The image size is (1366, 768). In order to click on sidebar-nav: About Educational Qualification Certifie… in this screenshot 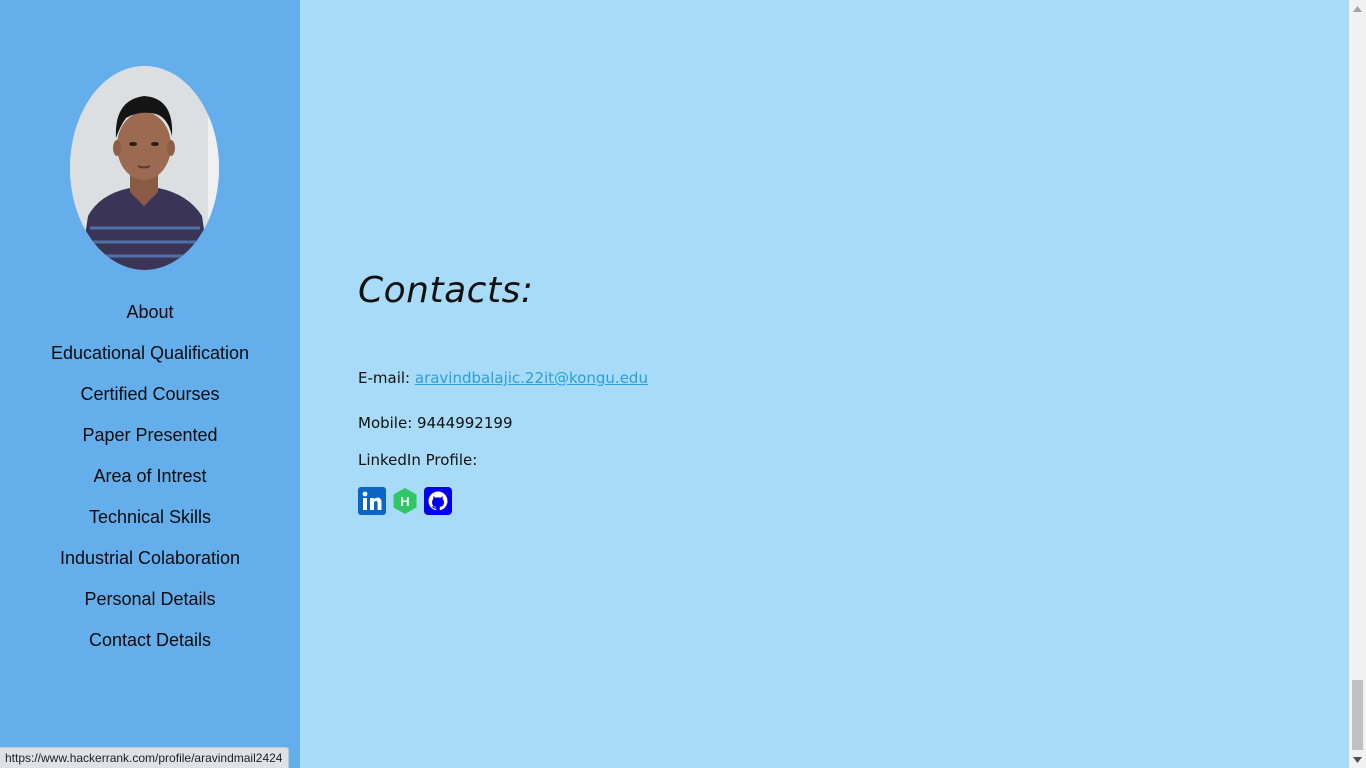, I will do `click(150, 484)`.